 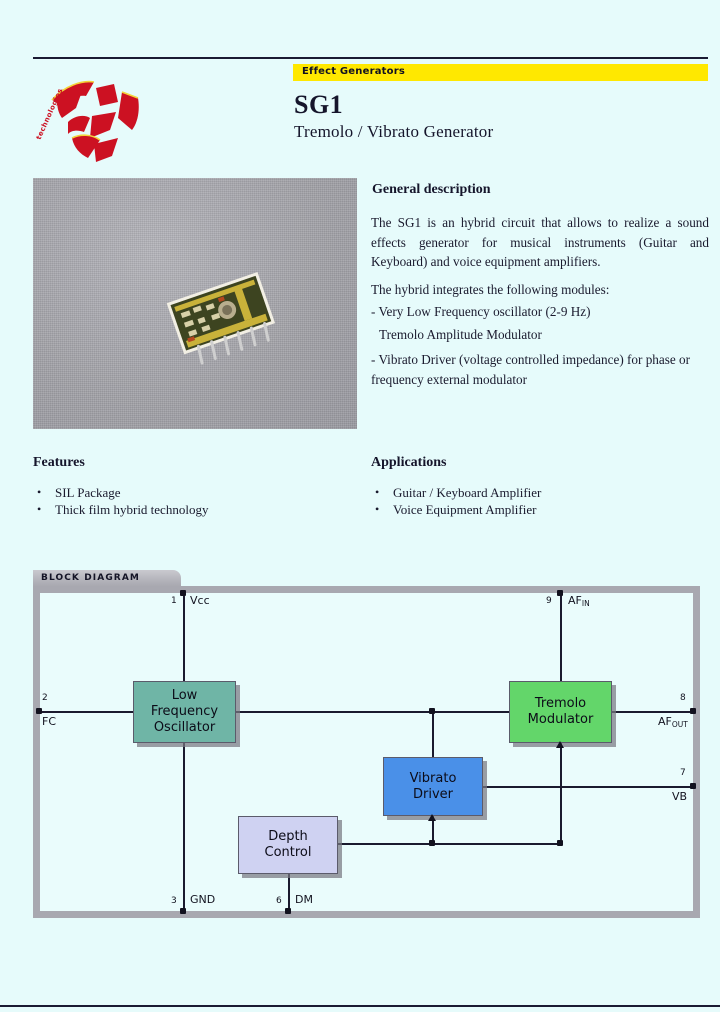 What do you see at coordinates (394, 131) in the screenshot?
I see `page-subtitle: Tremolo / Vibrato Generator` at bounding box center [394, 131].